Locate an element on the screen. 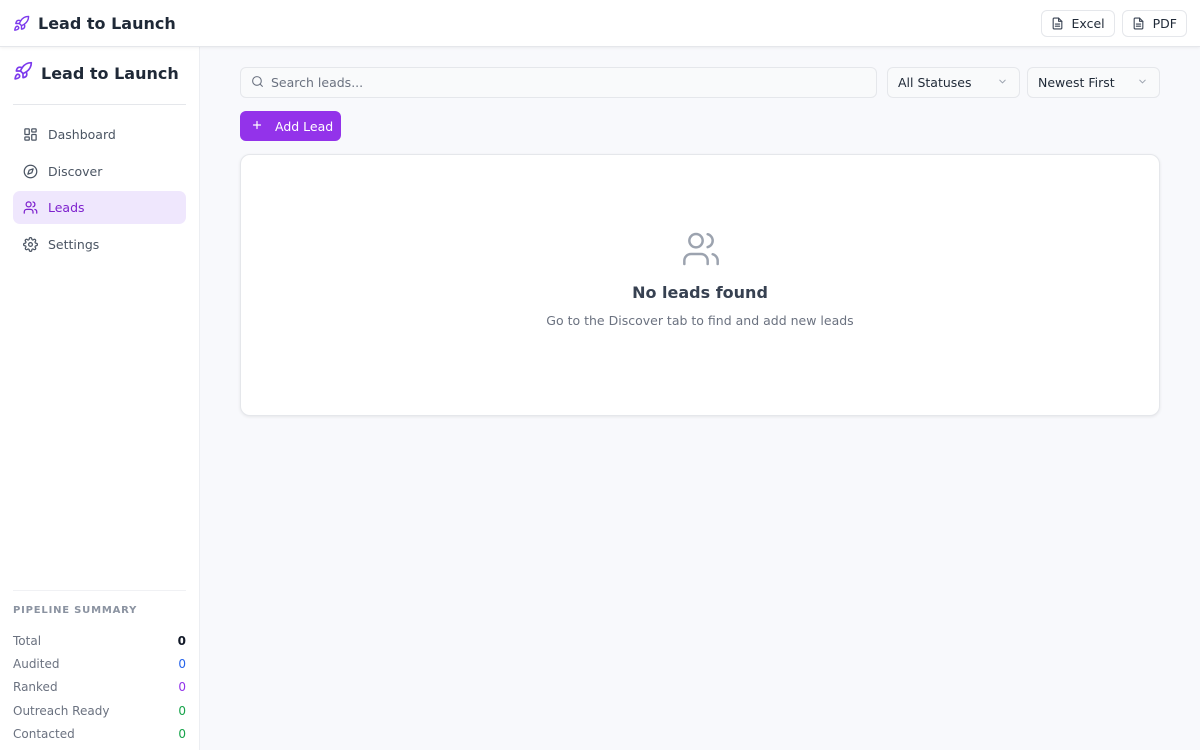  search-icon is located at coordinates (257, 82).